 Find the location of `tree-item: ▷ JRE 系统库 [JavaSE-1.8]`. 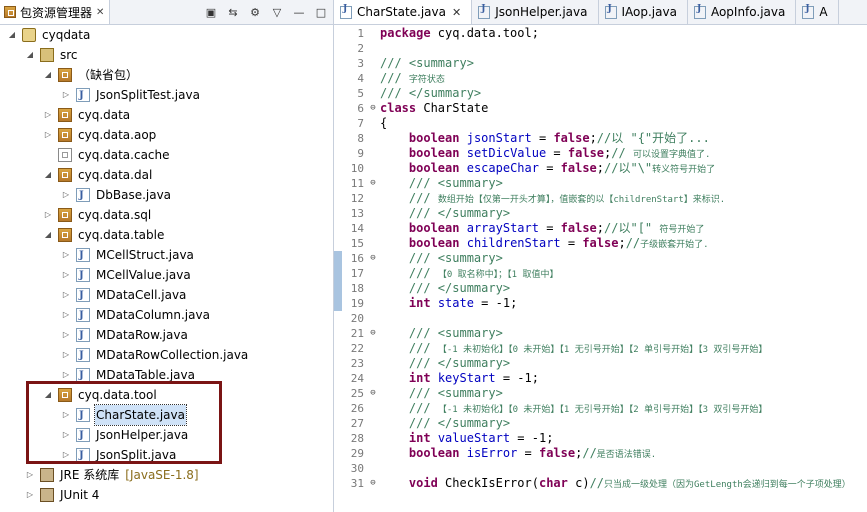

tree-item: ▷ JRE 系统库 [JavaSE-1.8] is located at coordinates (112, 475).